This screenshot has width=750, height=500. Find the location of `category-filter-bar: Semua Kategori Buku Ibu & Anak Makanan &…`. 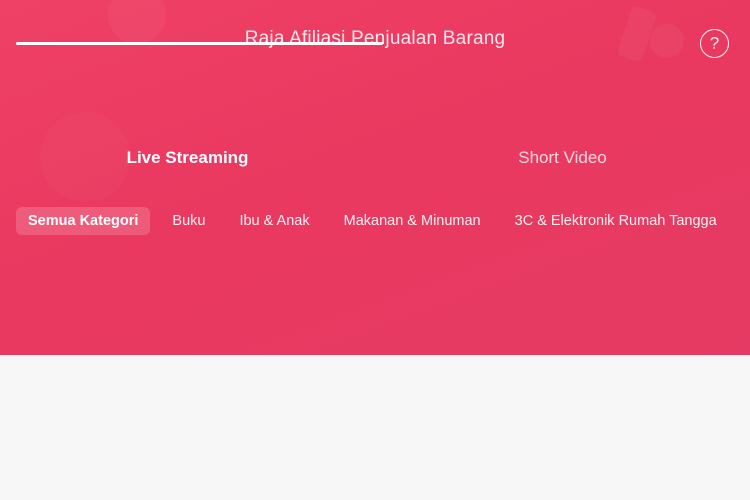

category-filter-bar: Semua Kategori Buku Ibu & Anak Makanan &… is located at coordinates (375, 221).